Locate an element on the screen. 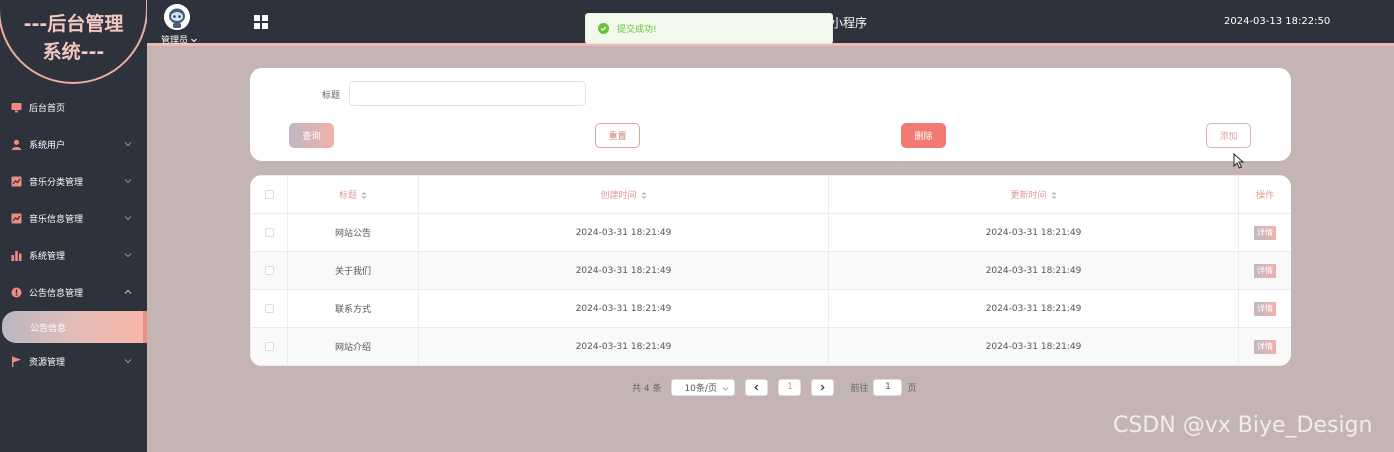  sidebar-subitem-notice-info: 公告信息 is located at coordinates (74, 327).